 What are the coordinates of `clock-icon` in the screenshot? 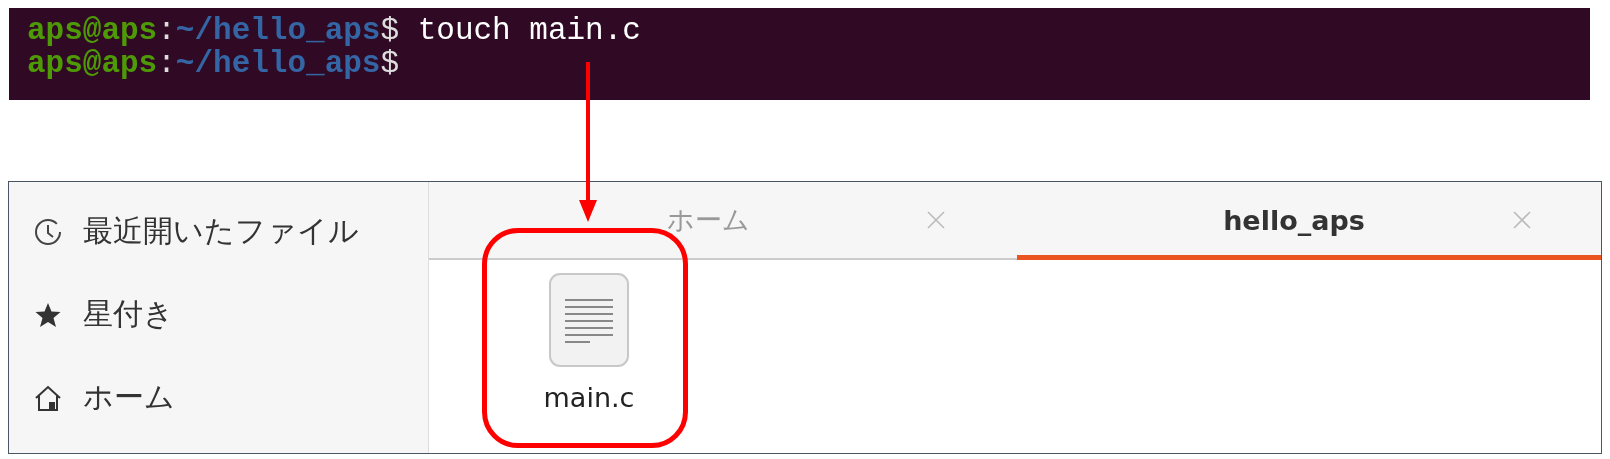 It's located at (48, 231).